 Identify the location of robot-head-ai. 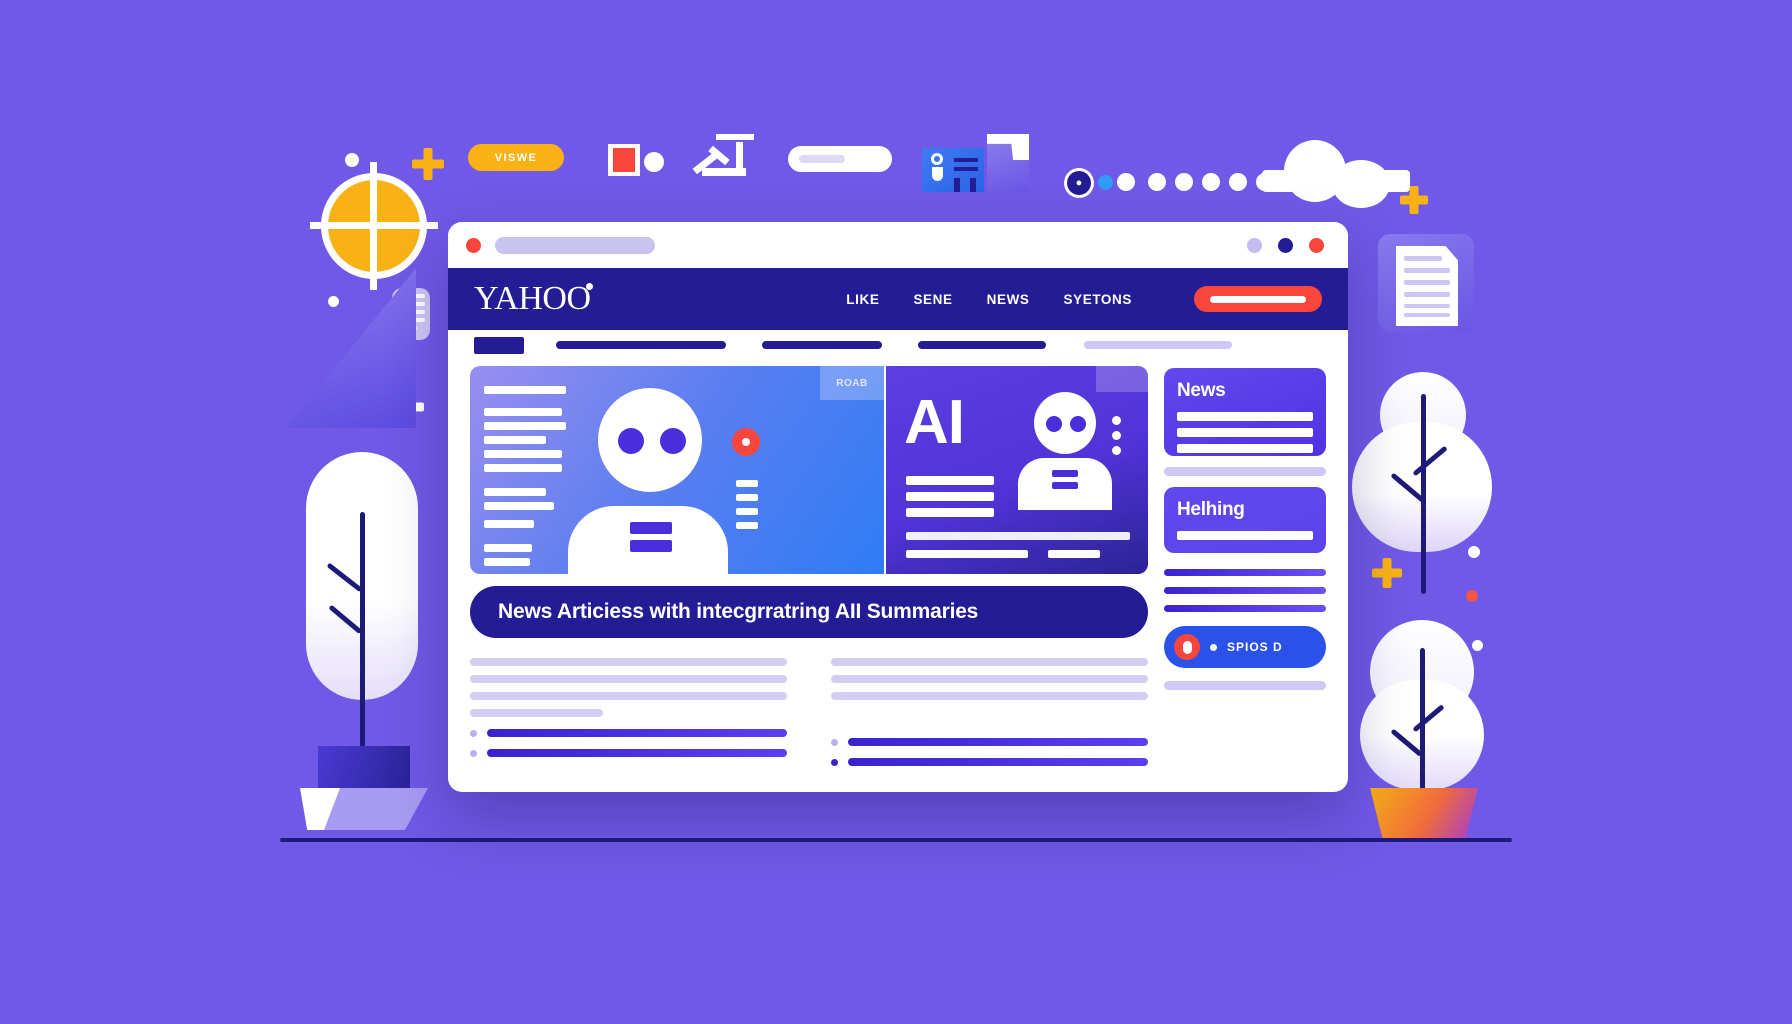
(1065, 423).